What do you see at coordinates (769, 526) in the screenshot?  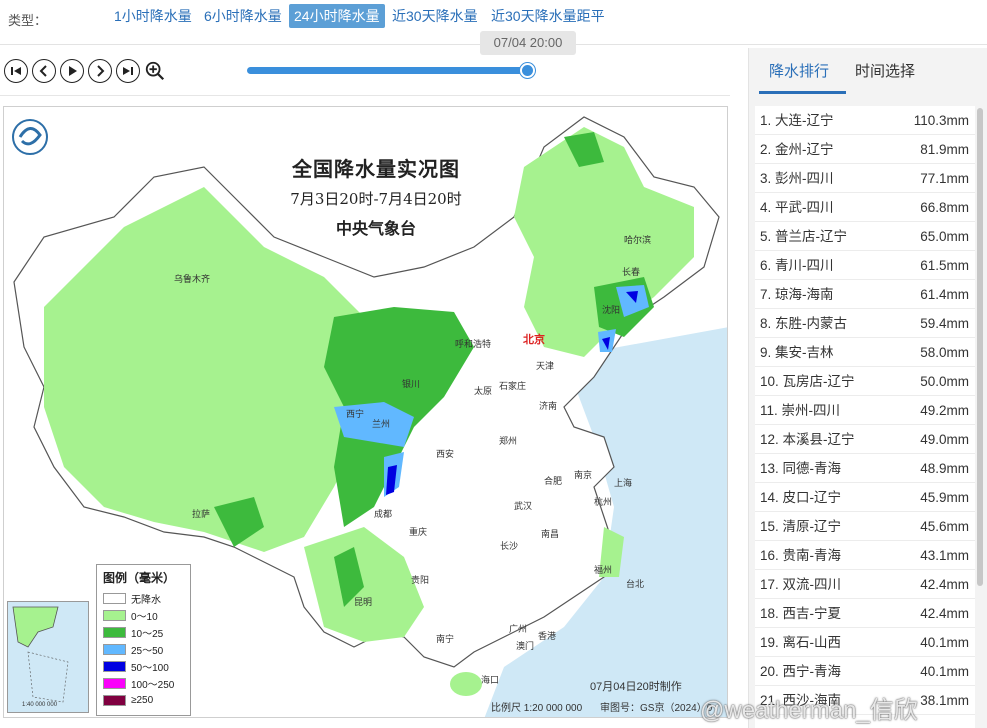 I see `ranking-number: 15.` at bounding box center [769, 526].